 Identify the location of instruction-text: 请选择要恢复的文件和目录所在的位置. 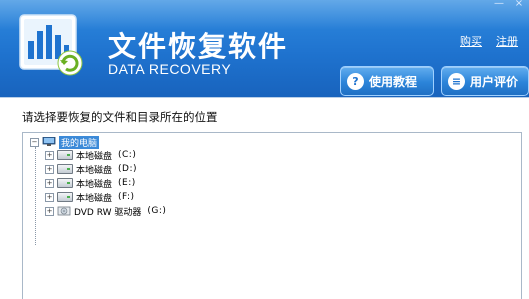
(120, 117).